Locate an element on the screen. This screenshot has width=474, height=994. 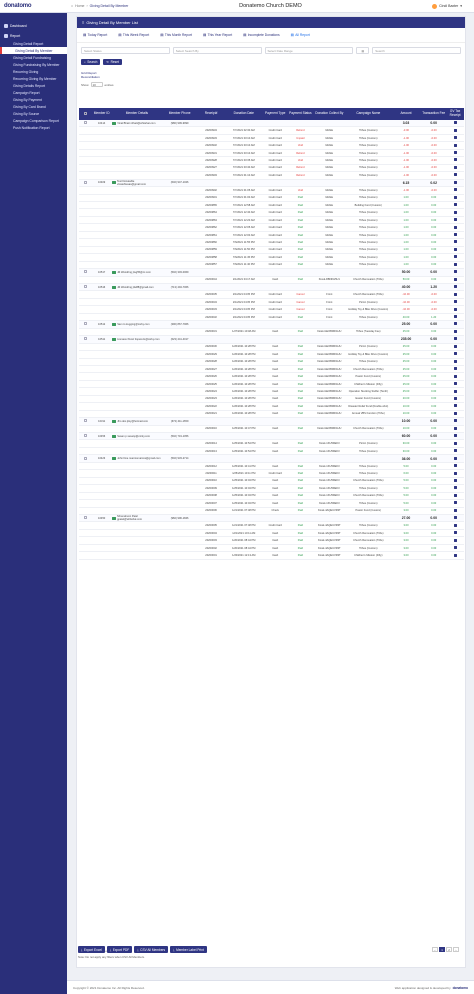
export-button-export-excel: ⤓ Export Excel is located at coordinates (91, 949).